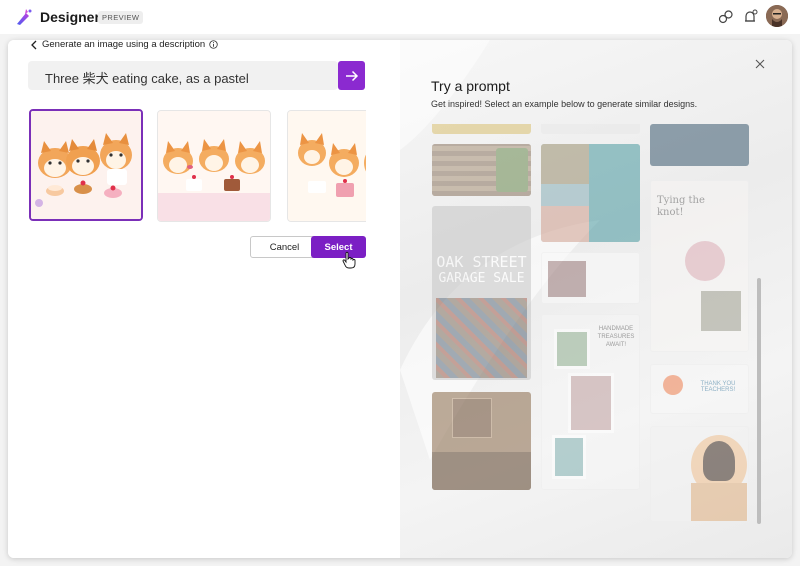 This screenshot has width=800, height=566. I want to click on generate-button, so click(351, 75).